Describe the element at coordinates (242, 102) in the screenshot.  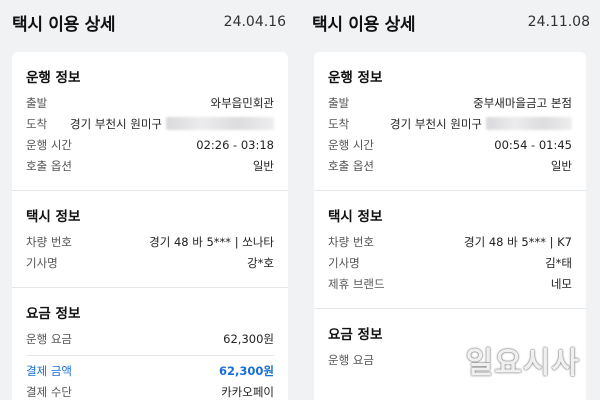
I see `origin-value: 와부읍민회관` at that location.